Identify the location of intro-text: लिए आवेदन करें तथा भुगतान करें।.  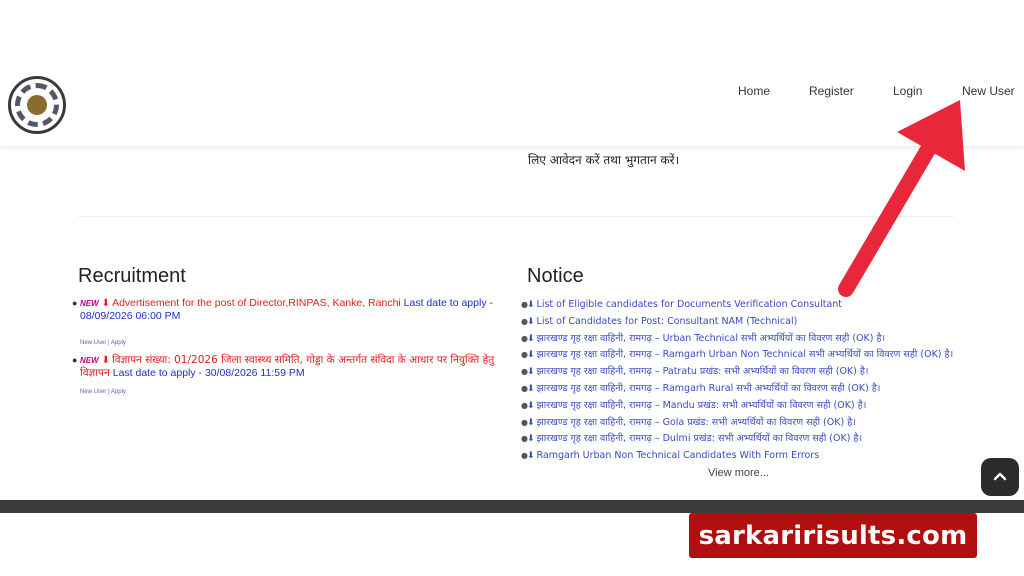
(604, 160).